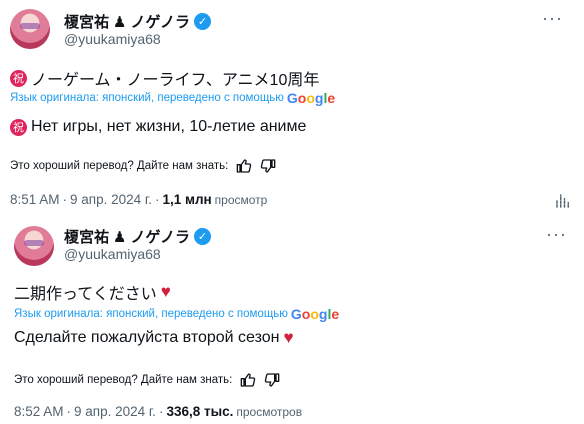  What do you see at coordinates (35, 199) in the screenshot?
I see `tweet-time: 8:51 AM` at bounding box center [35, 199].